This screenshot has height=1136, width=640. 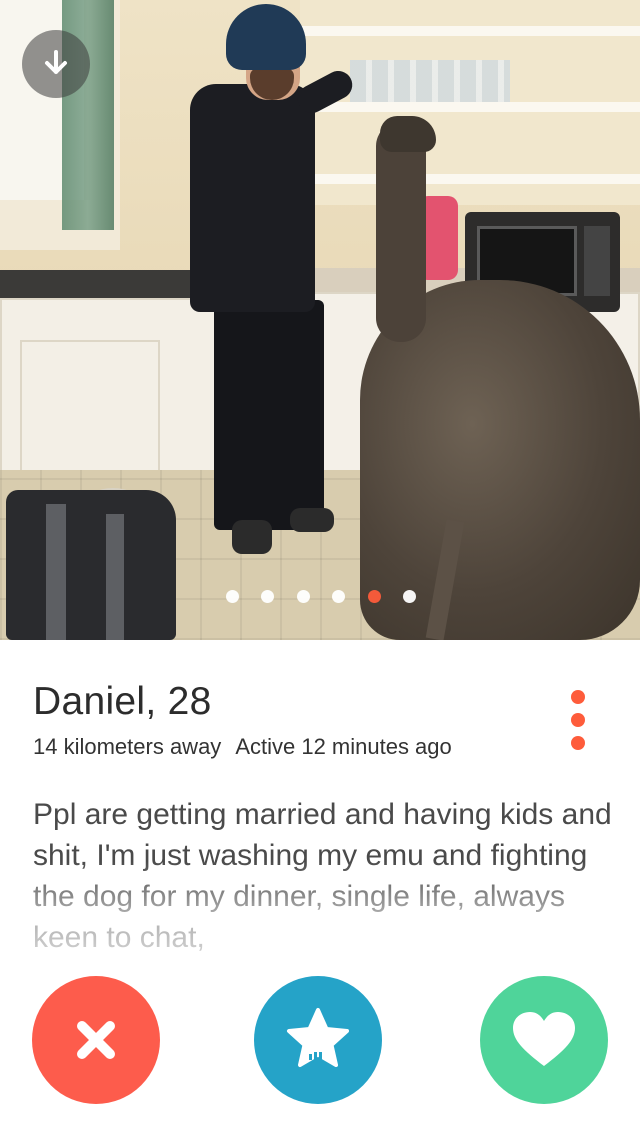 I want to click on more-dots-icon, so click(x=578, y=720).